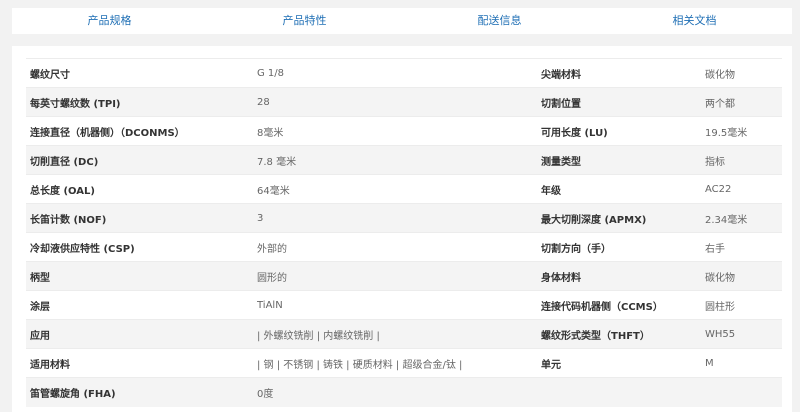 The width and height of the screenshot is (800, 412). Describe the element at coordinates (109, 21) in the screenshot. I see `tab-specifications: 产品规格` at that location.